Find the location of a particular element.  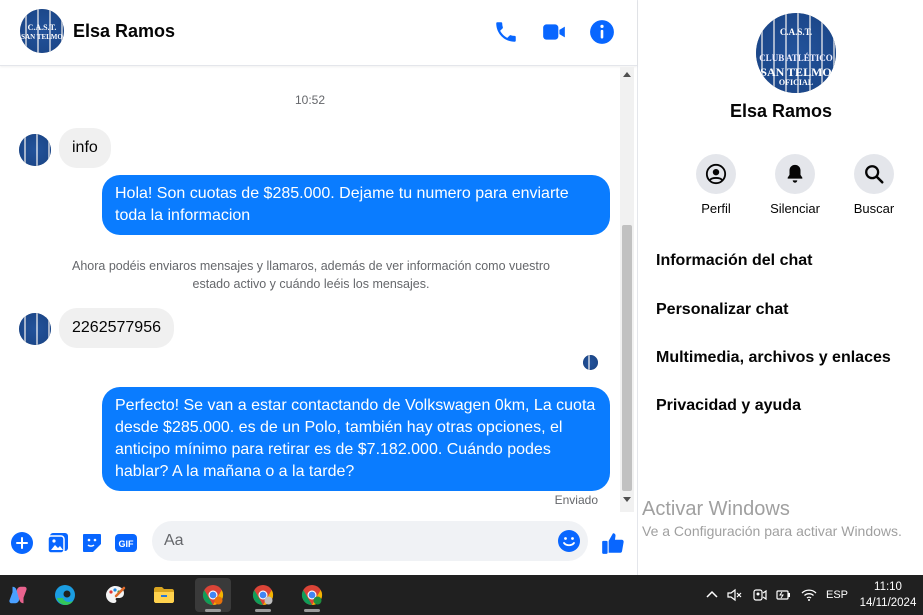

search-action-button: Buscar is located at coordinates (874, 185).